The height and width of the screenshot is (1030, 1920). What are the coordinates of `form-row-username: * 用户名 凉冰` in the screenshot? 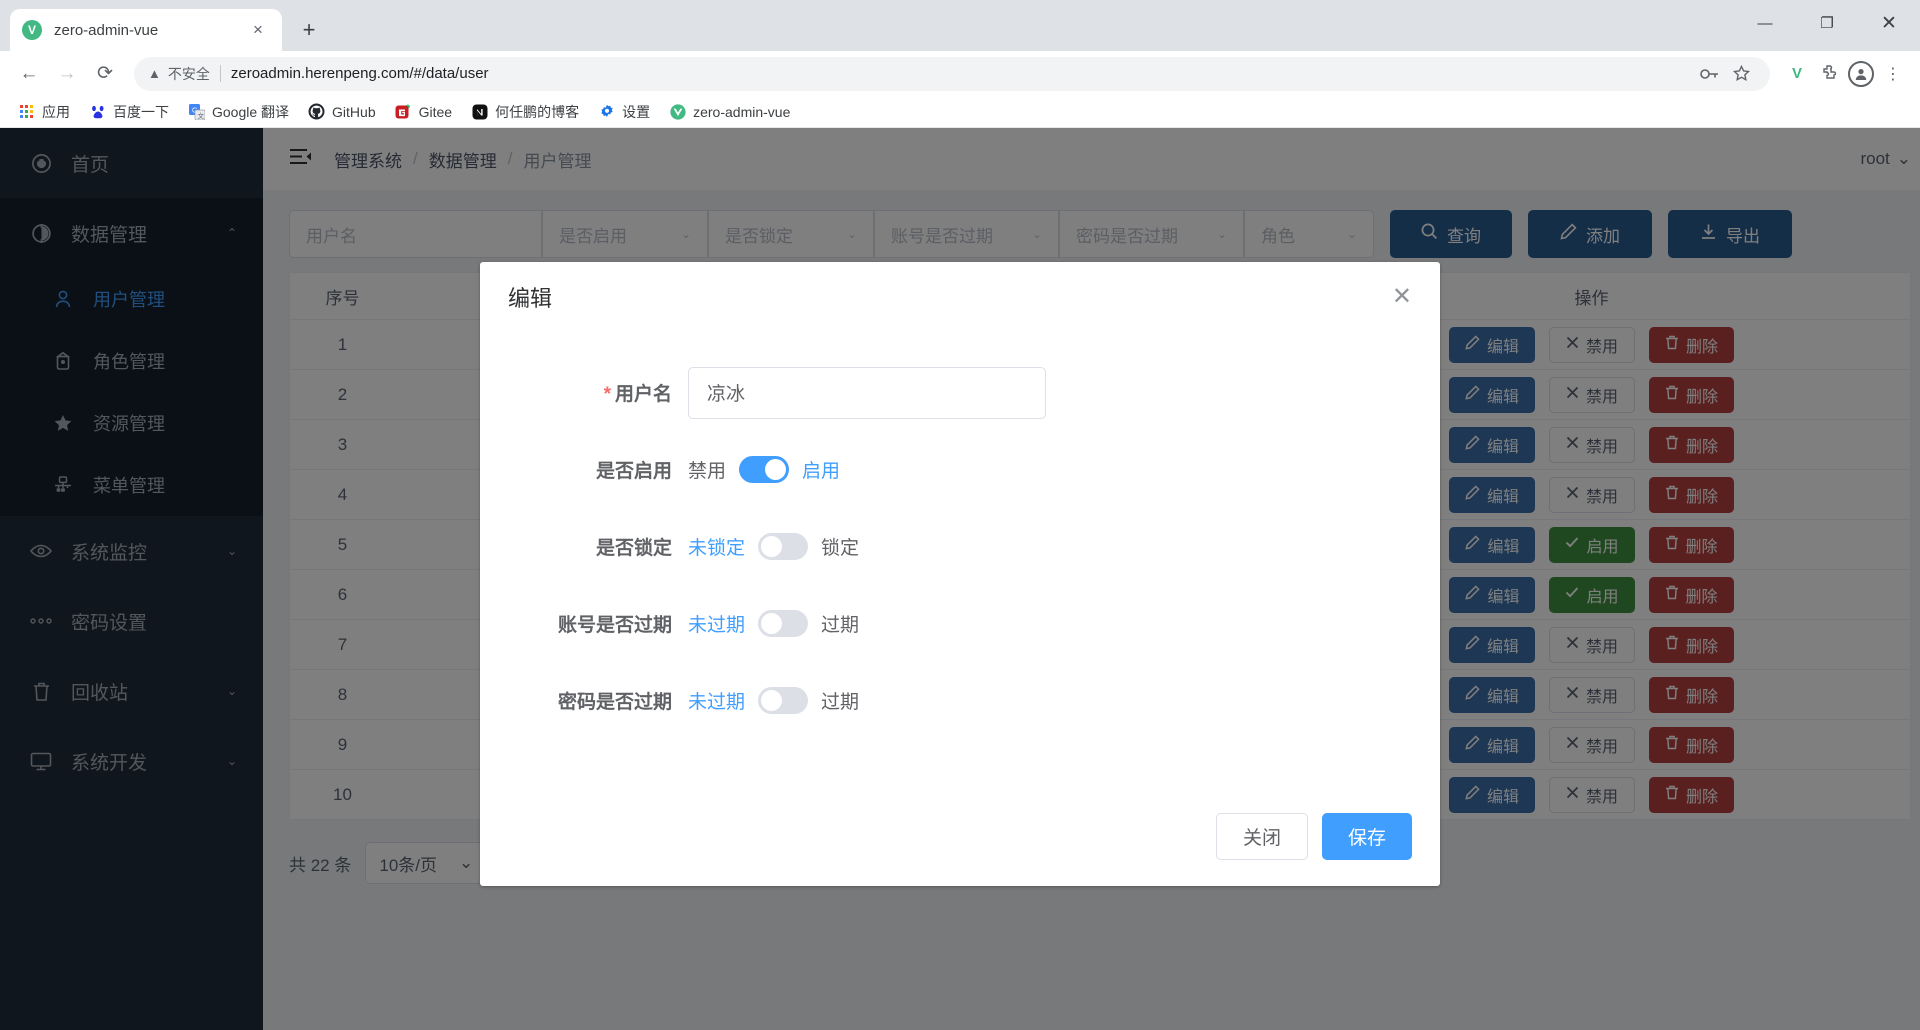 It's located at (960, 392).